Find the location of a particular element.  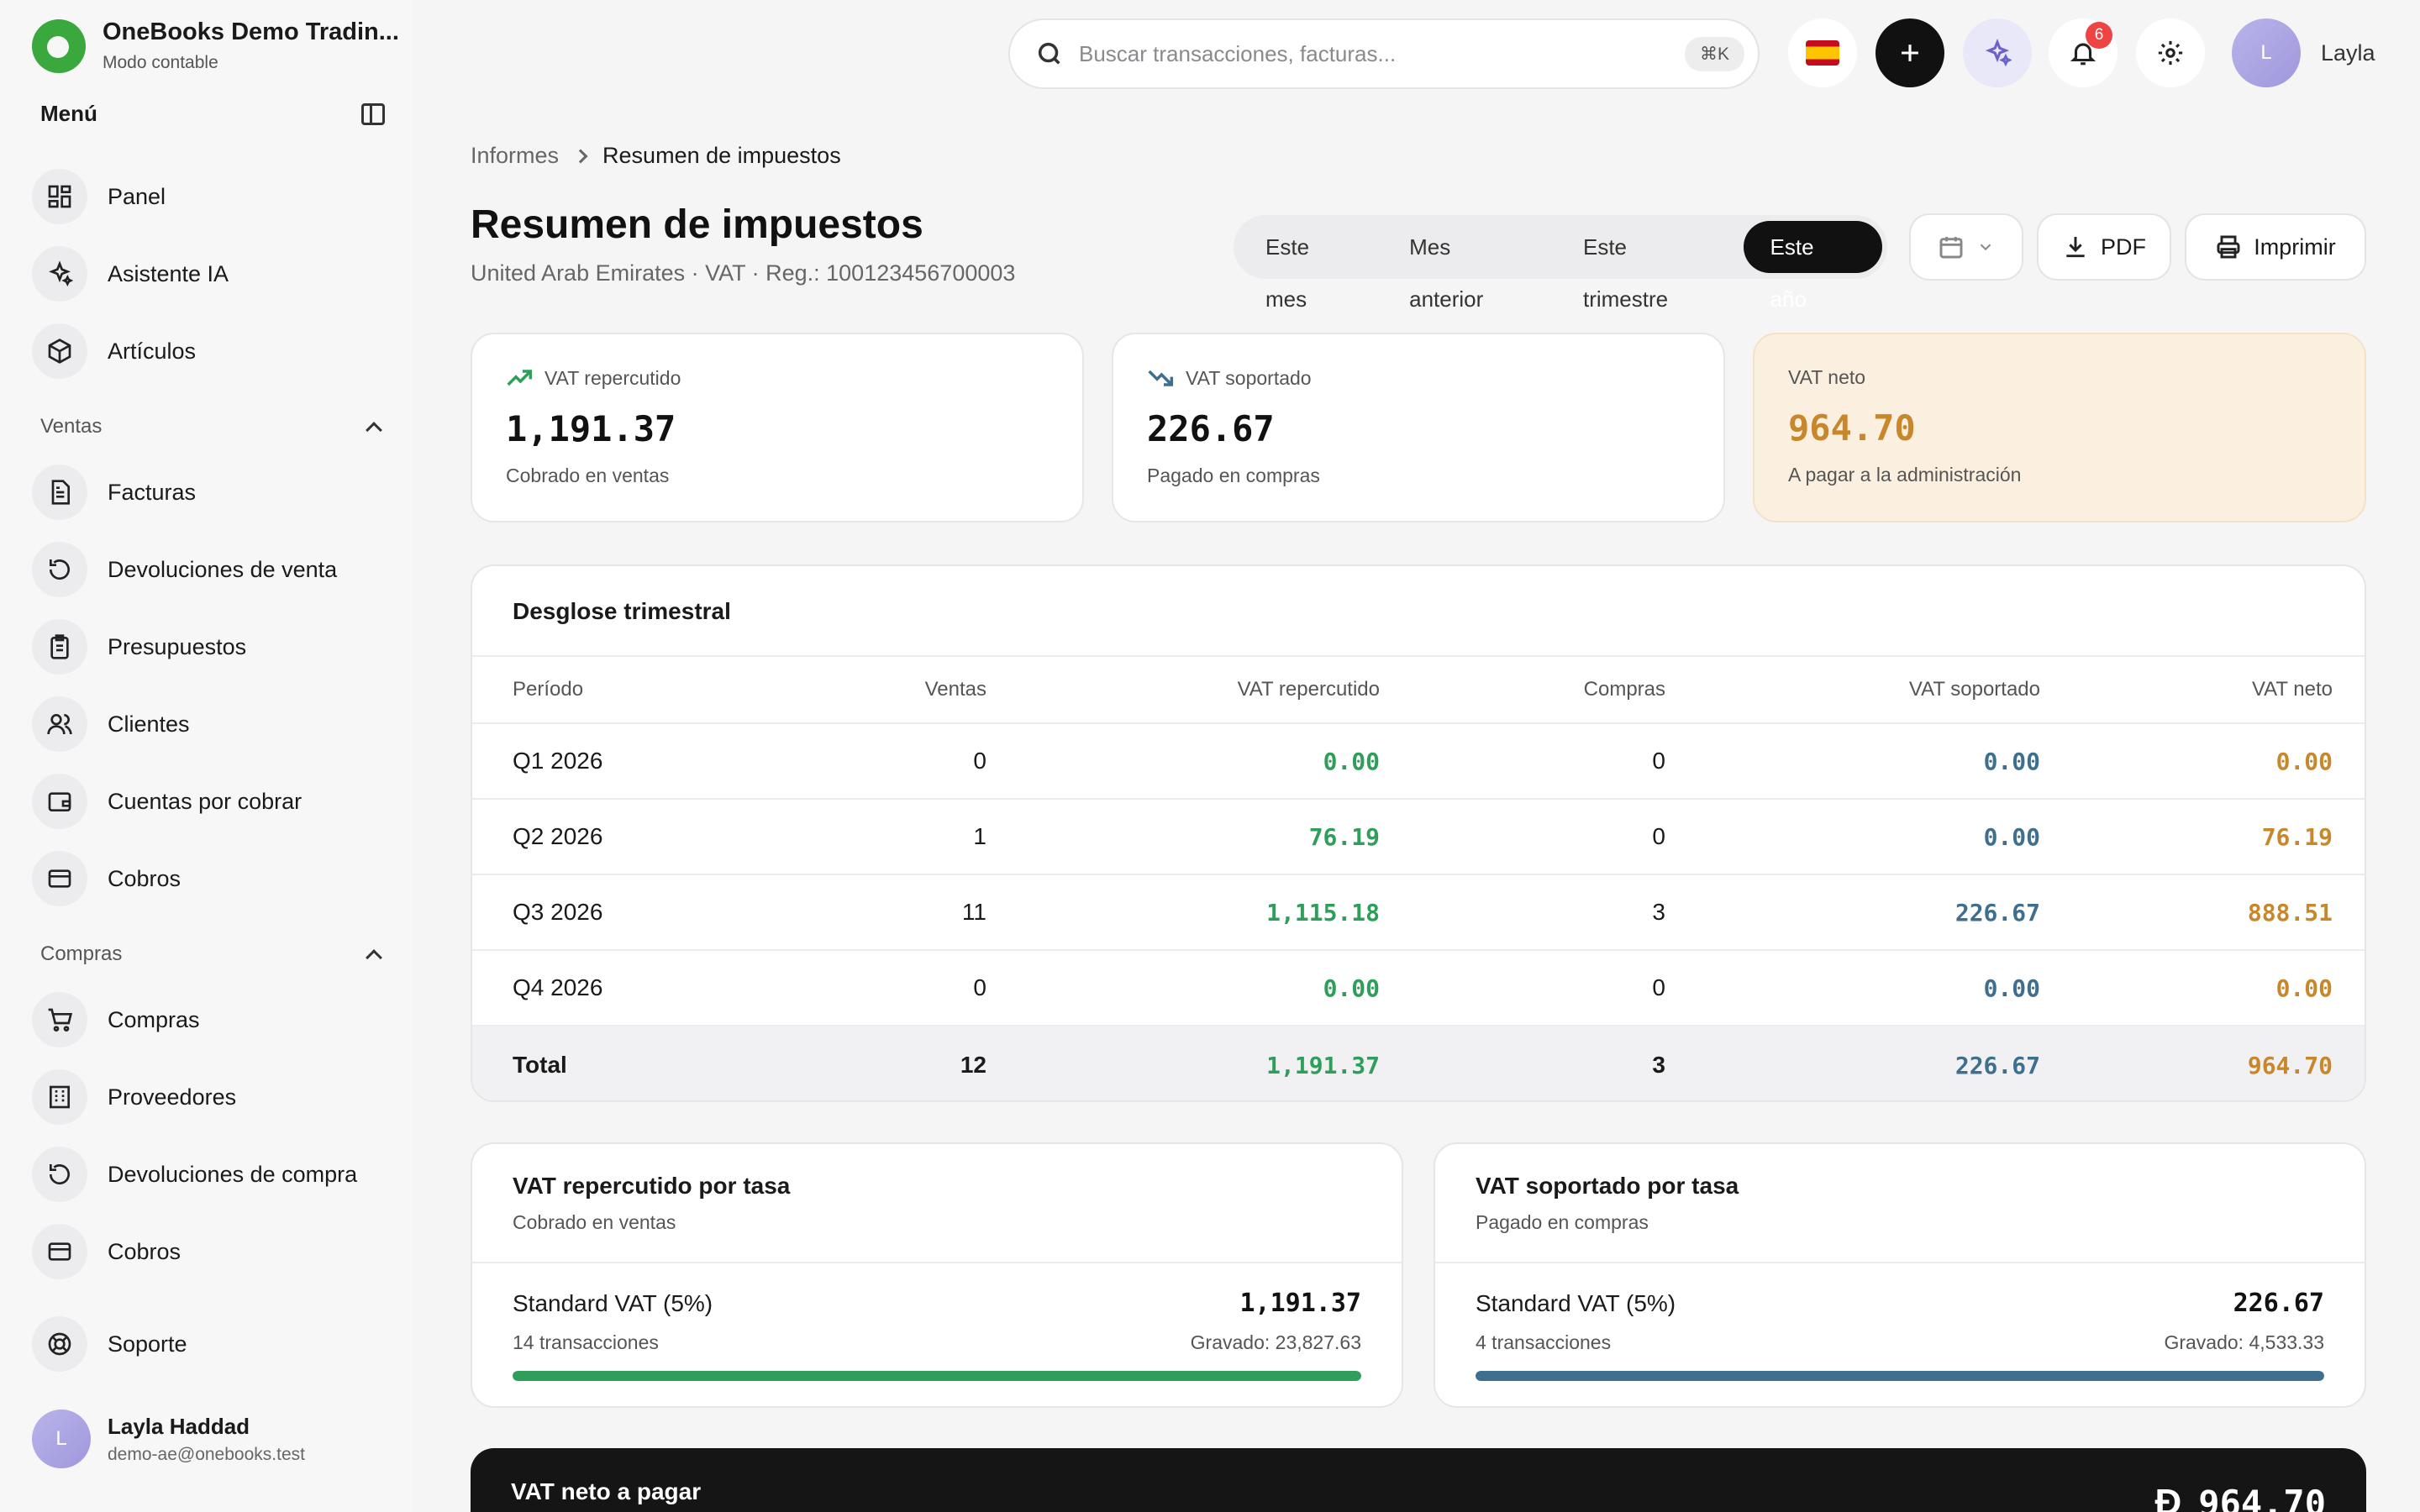

cell-period: Total is located at coordinates (540, 1065).